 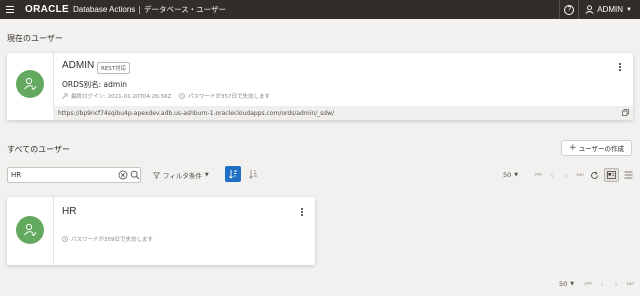 I want to click on password-expiry: パスワードが359日で失効します, so click(x=107, y=239).